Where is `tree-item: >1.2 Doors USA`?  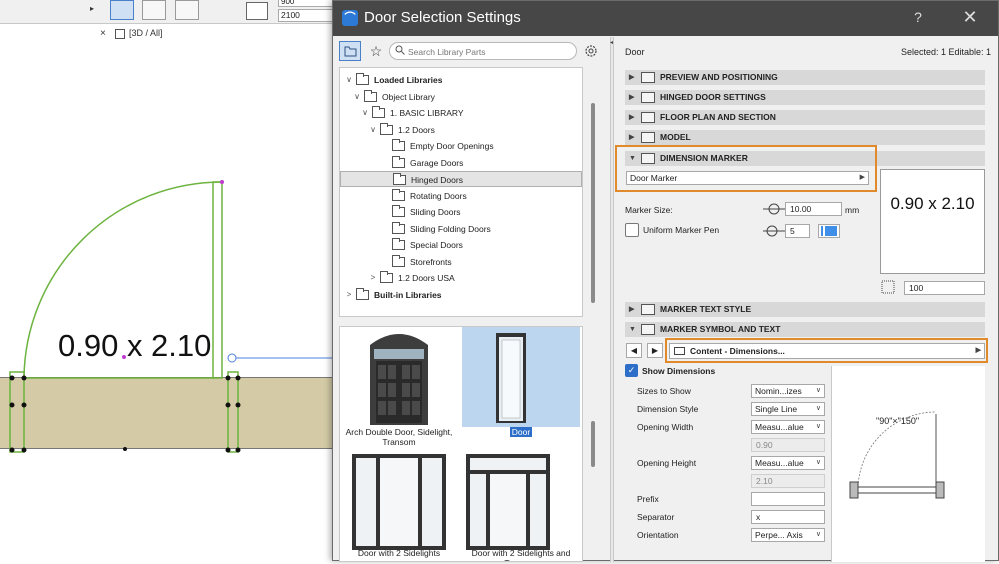 tree-item: >1.2 Doors USA is located at coordinates (461, 278).